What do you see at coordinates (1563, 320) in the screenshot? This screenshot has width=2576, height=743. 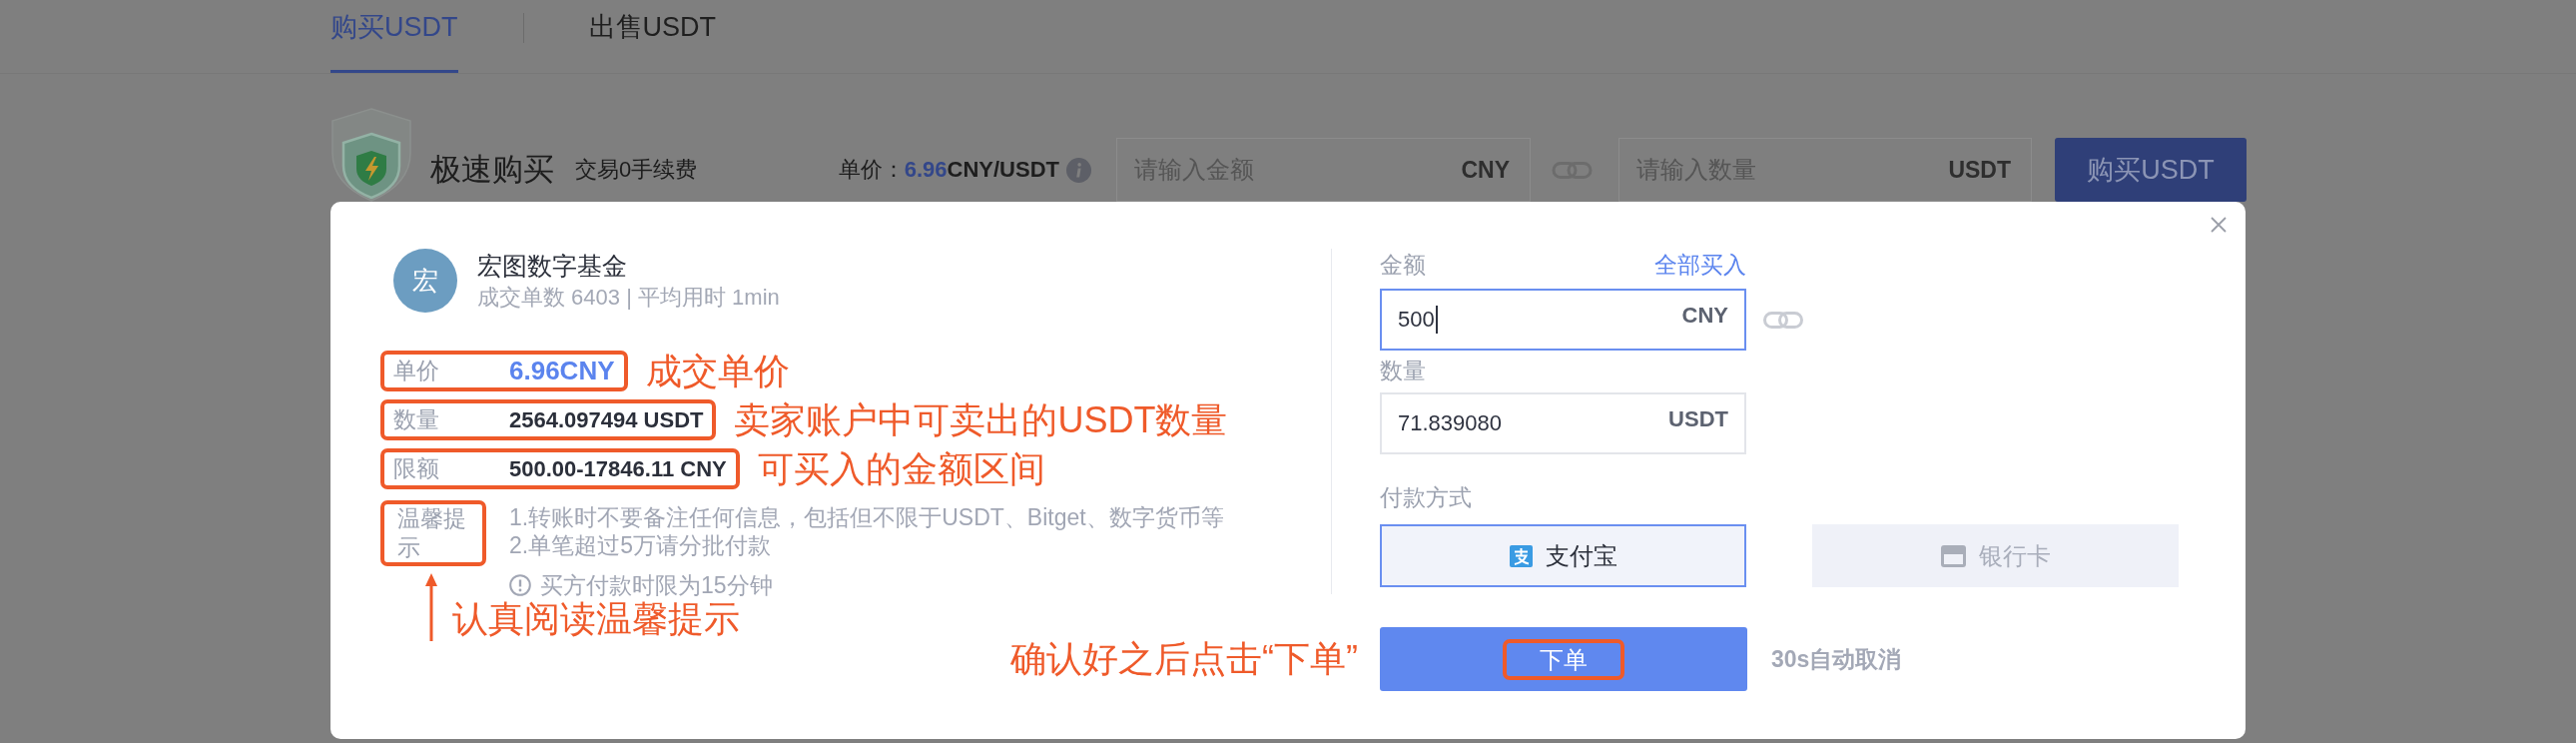 I see `amount-field: 500 CNY` at bounding box center [1563, 320].